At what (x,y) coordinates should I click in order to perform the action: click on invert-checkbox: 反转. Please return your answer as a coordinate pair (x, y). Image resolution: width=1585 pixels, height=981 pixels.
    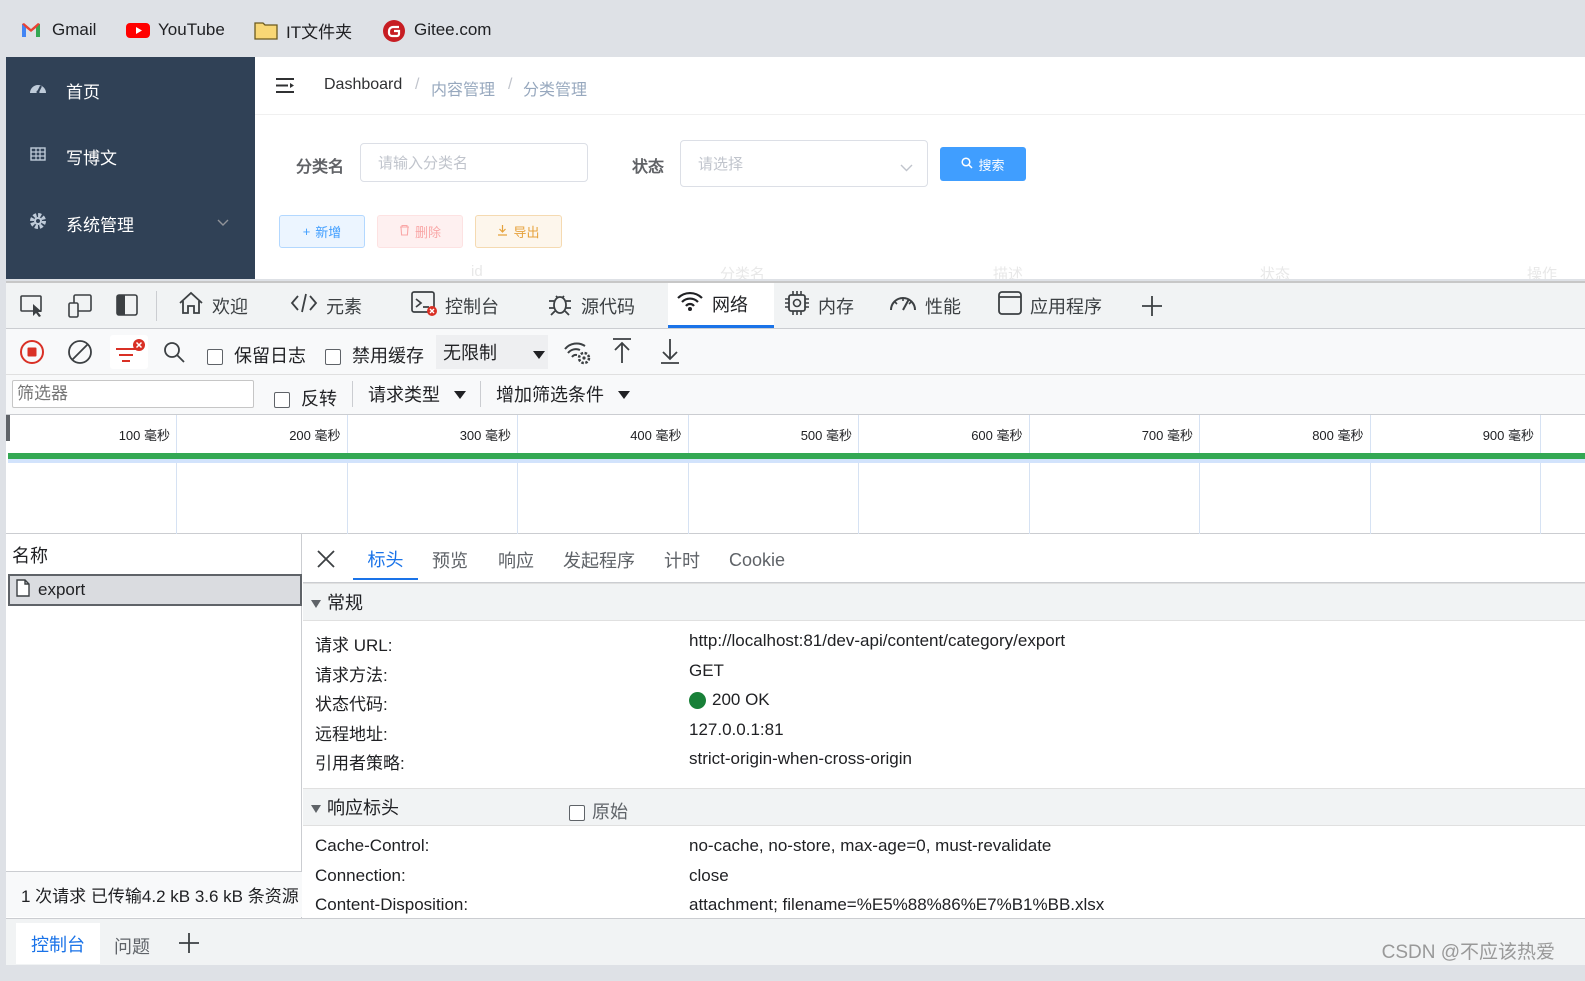
    Looking at the image, I should click on (305, 398).